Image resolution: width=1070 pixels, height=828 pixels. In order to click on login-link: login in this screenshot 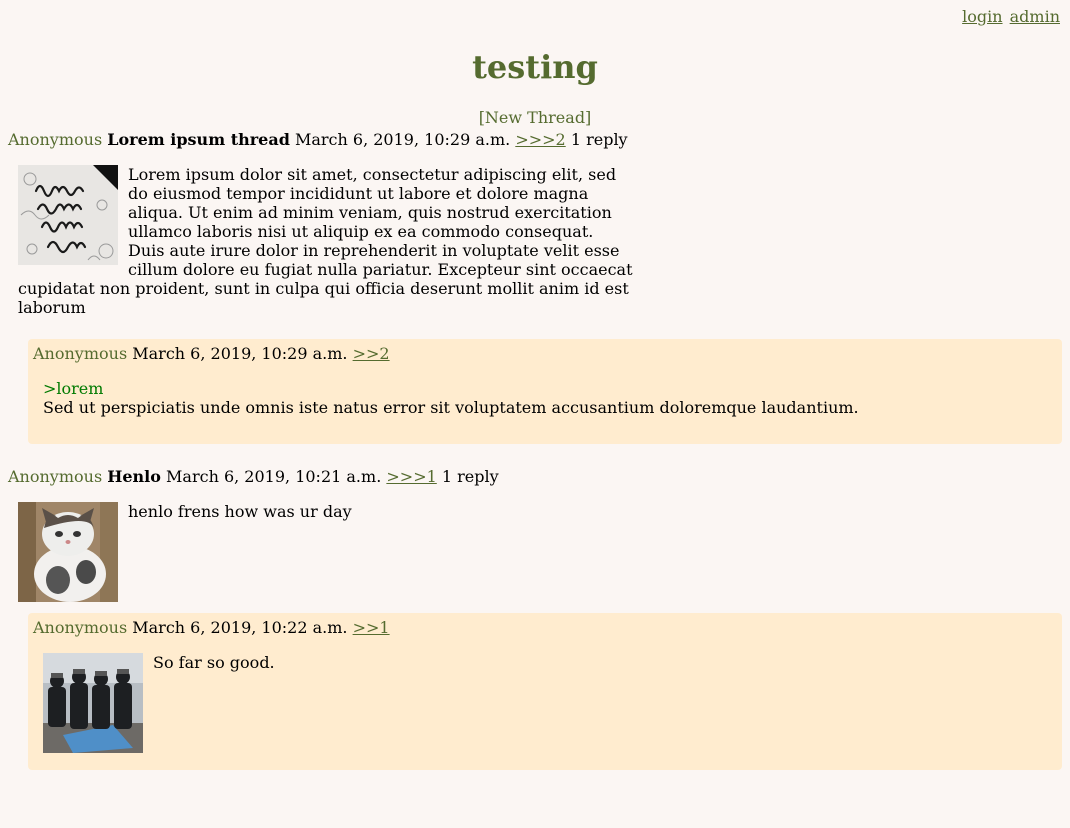, I will do `click(982, 16)`.